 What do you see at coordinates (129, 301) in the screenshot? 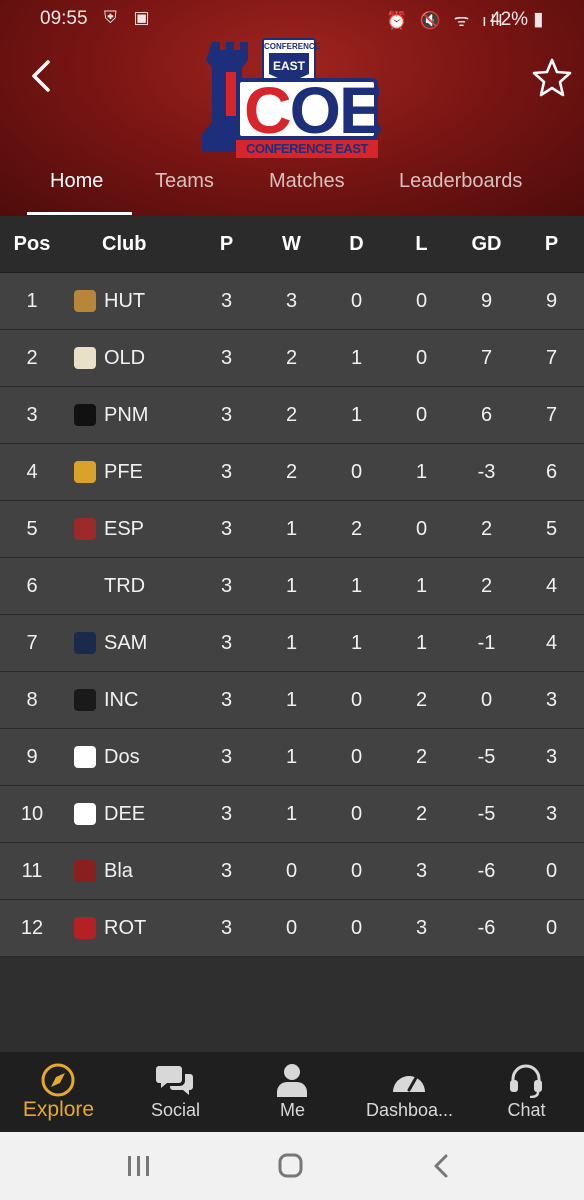
I see `row-club: HUT` at bounding box center [129, 301].